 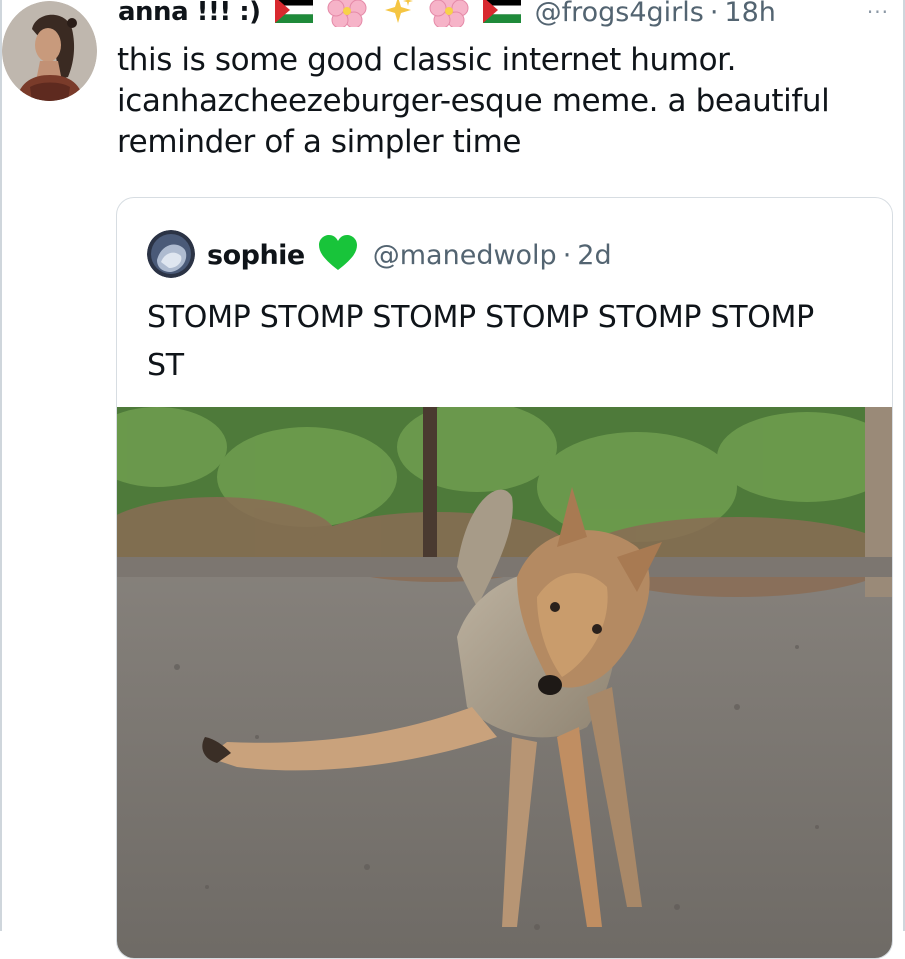 I want to click on quoted-tweet-header: sophie @manedwolp · 2d, so click(x=409, y=255).